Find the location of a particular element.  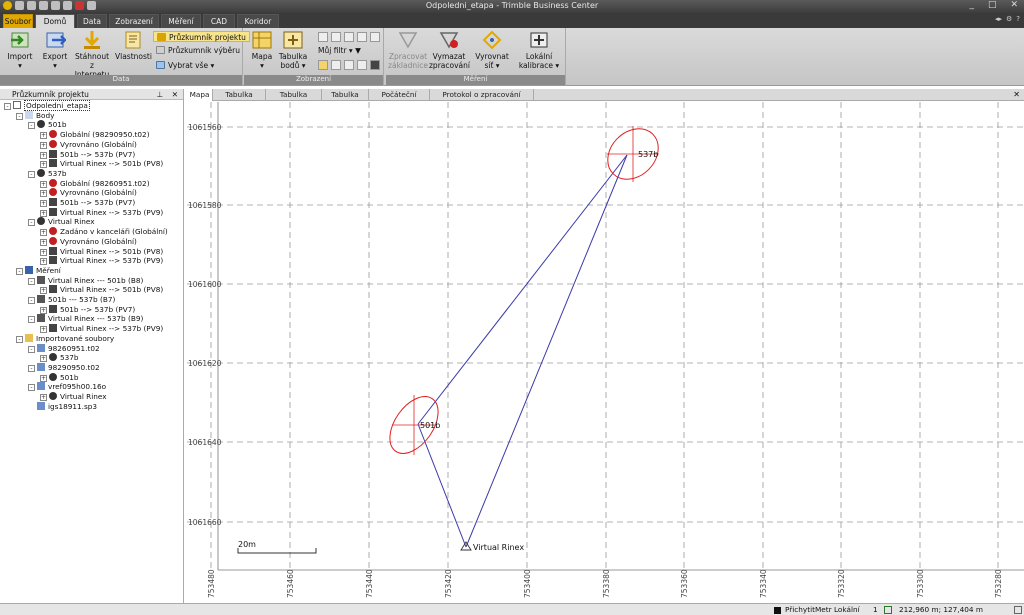

local-calibration-button: Lokální kalibrace ▾ is located at coordinates (539, 50).